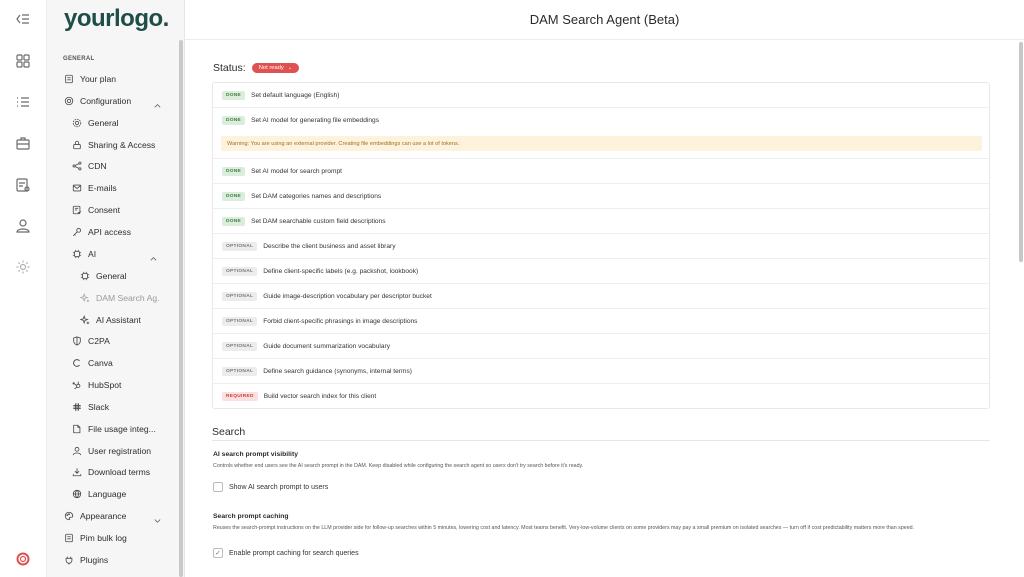 Image resolution: width=1024 pixels, height=577 pixels. I want to click on sidebar-item-cdn: CDN, so click(89, 166).